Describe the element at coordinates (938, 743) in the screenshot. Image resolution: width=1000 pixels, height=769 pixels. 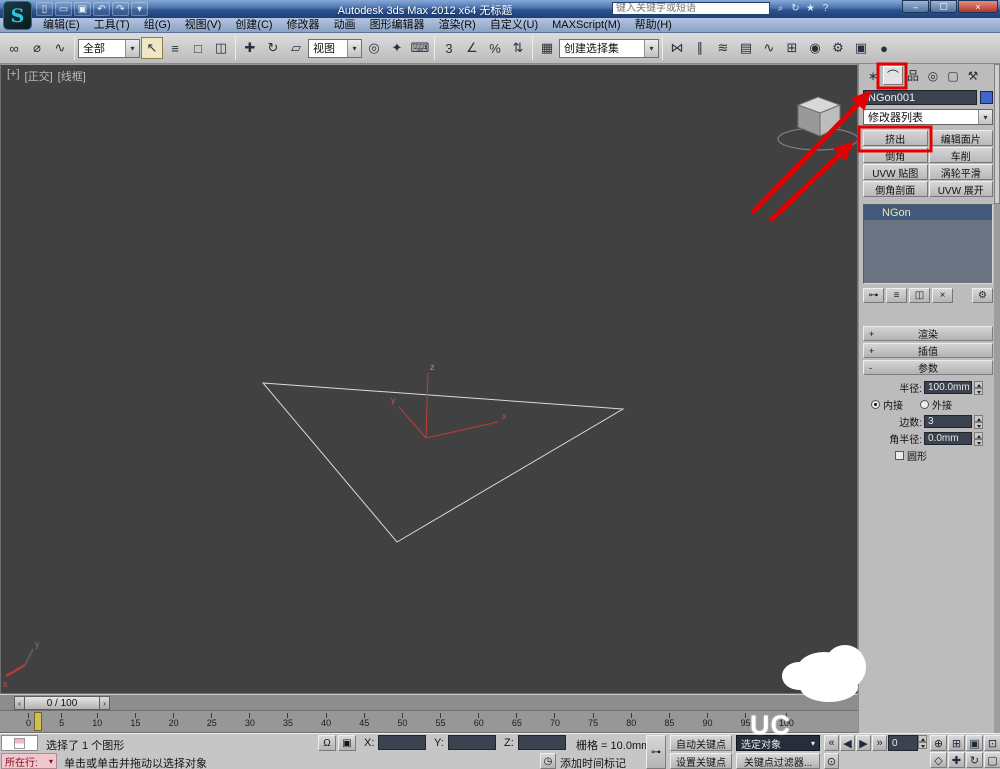
I see `zoom-icon: ⊕` at that location.